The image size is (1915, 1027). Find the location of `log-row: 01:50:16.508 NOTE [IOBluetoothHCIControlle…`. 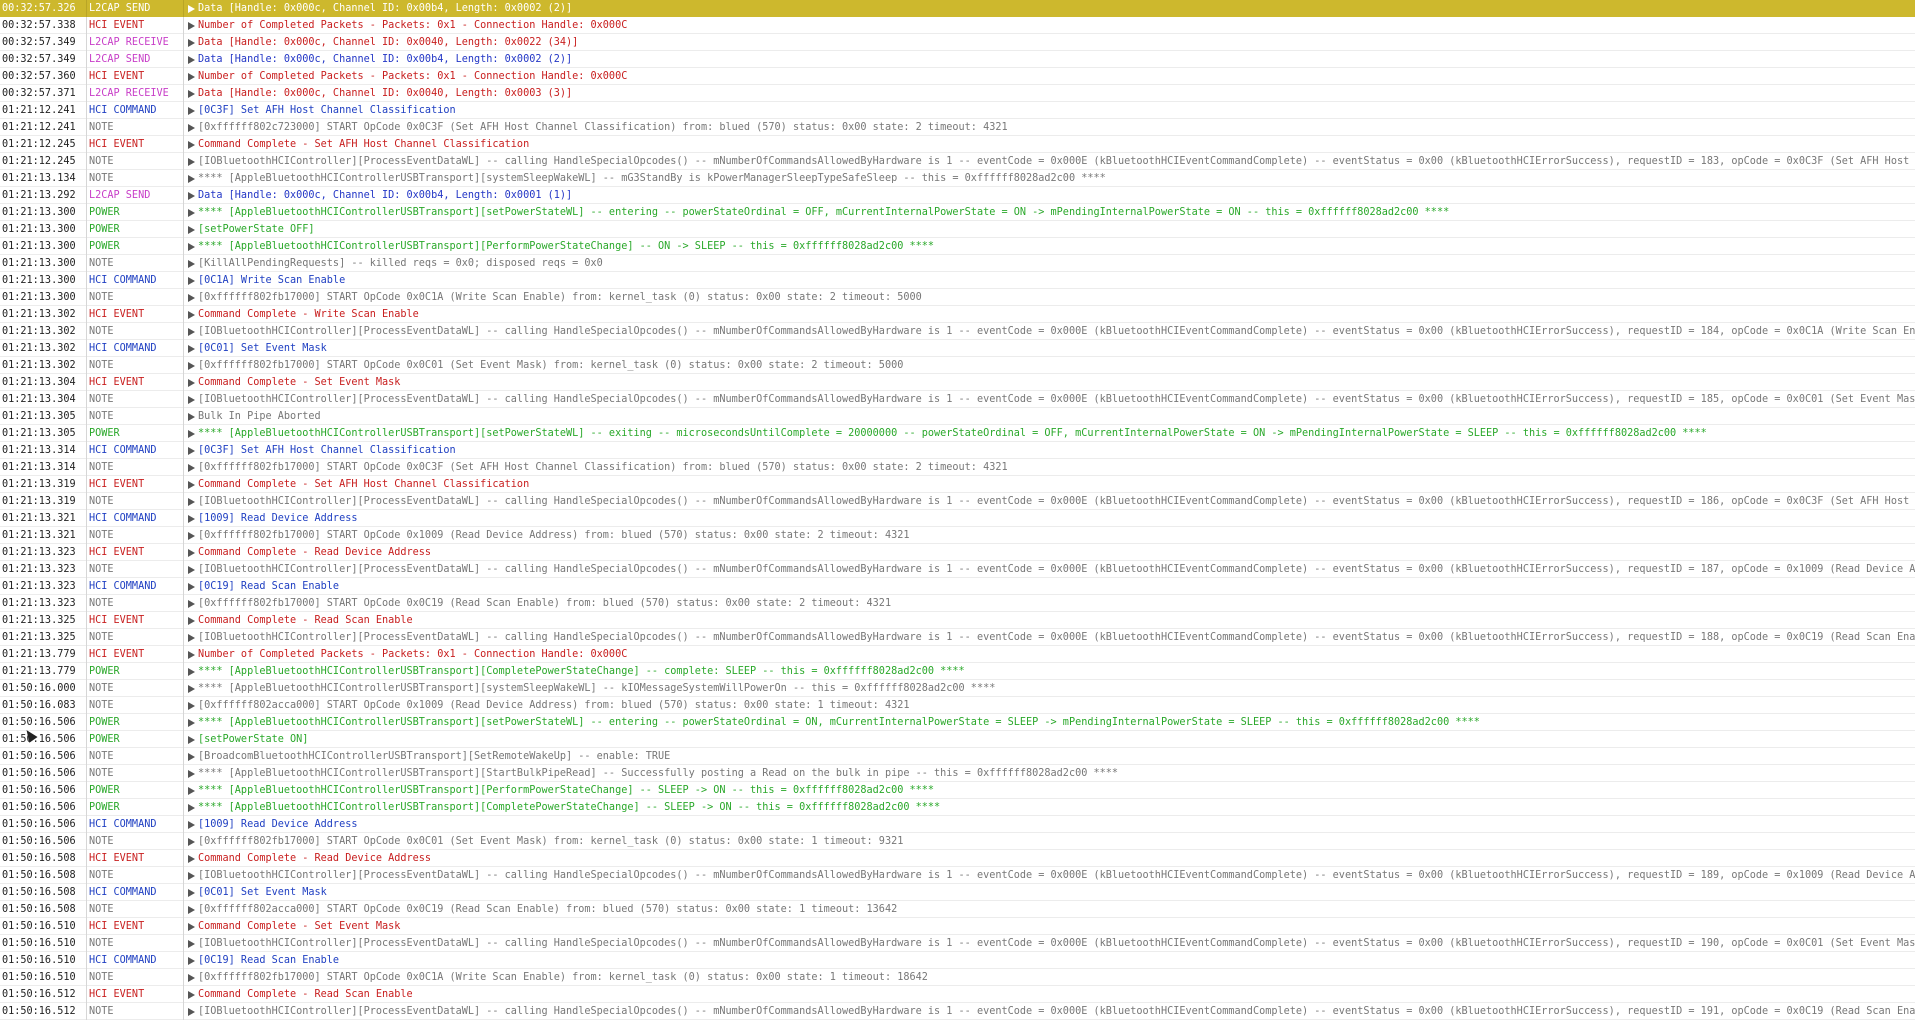

log-row: 01:50:16.508 NOTE [IOBluetoothHCIControlle… is located at coordinates (957, 875).